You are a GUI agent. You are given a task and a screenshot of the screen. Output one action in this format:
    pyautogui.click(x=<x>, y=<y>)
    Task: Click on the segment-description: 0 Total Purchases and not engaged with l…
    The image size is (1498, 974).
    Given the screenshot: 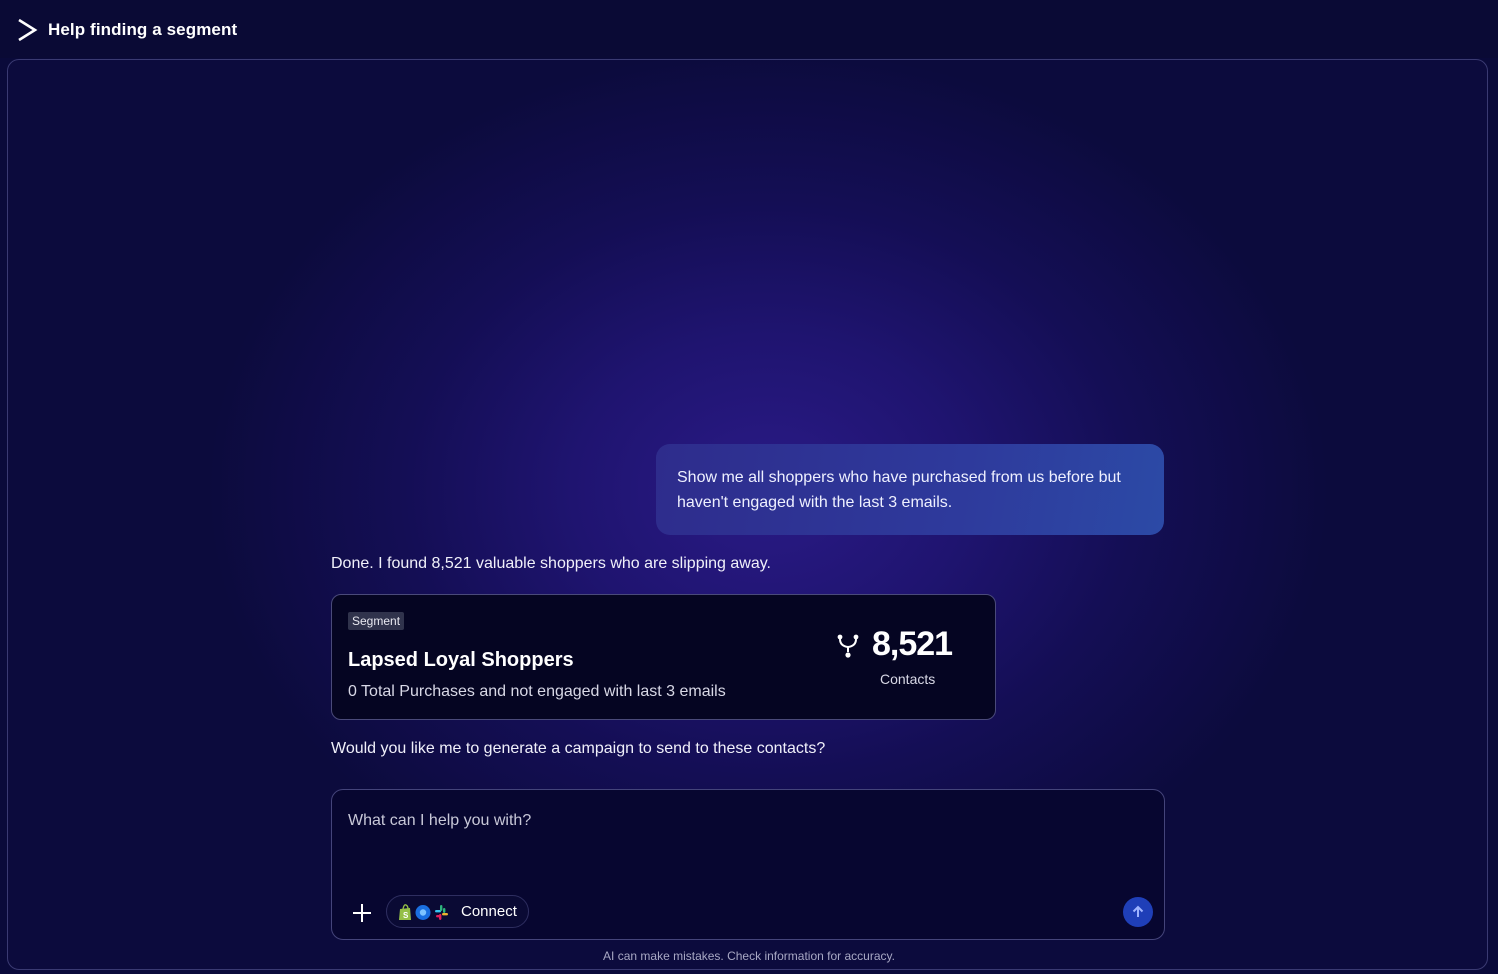 What is the action you would take?
    pyautogui.click(x=537, y=691)
    